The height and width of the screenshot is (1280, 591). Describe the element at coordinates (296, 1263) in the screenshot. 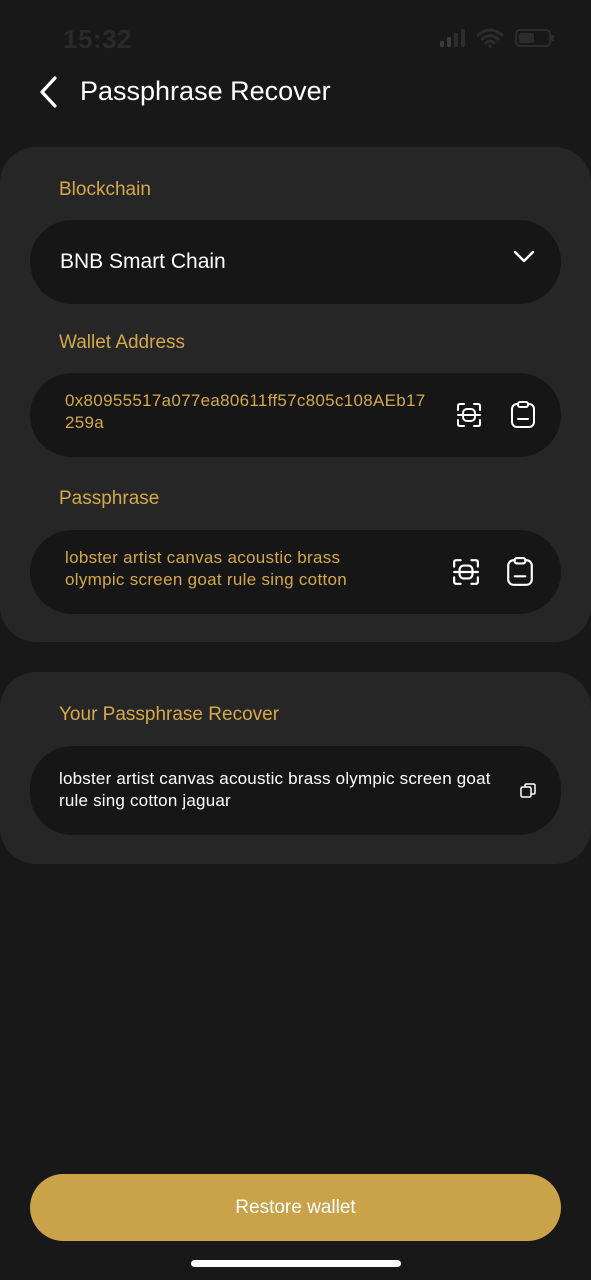

I see `home-indicator` at that location.